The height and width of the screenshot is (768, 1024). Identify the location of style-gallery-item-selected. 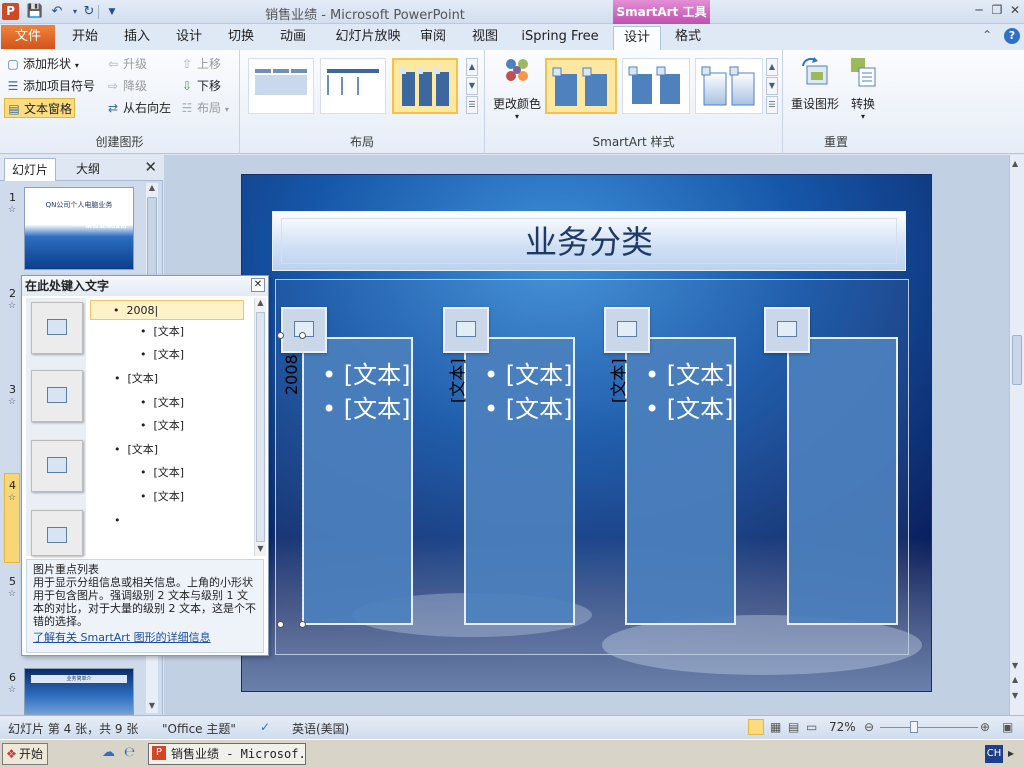
(581, 86).